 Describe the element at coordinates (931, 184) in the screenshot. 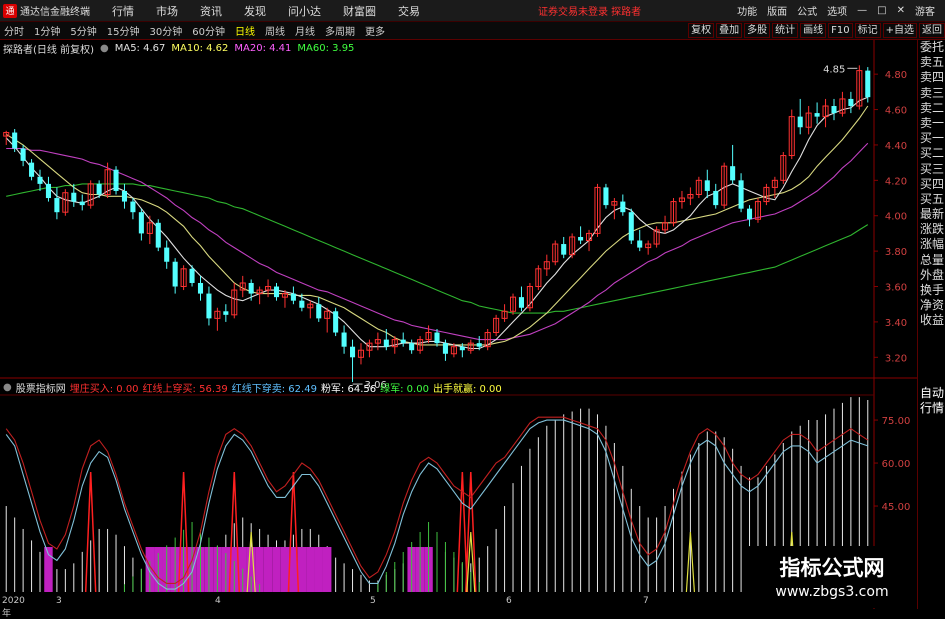

I see `side-buy4: 买四` at that location.